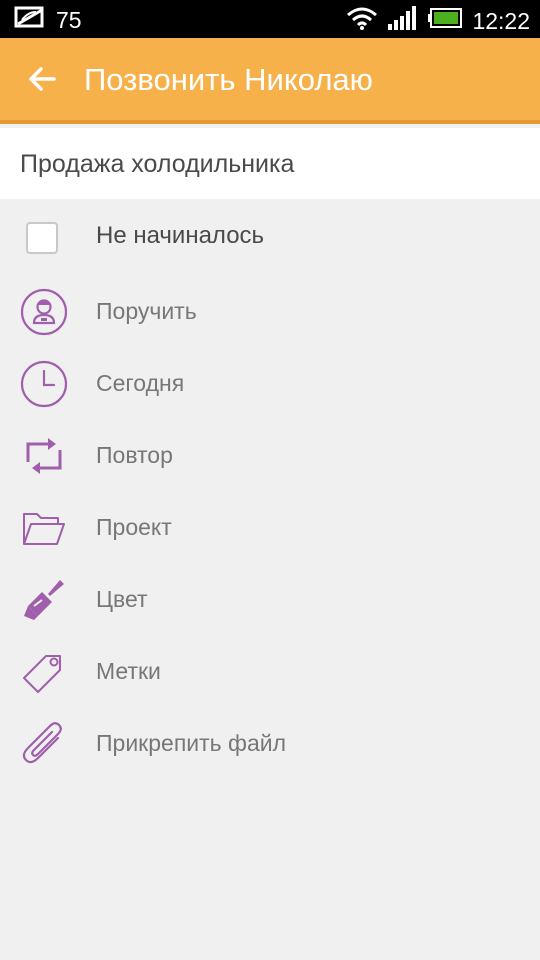 Image resolution: width=540 pixels, height=960 pixels. Describe the element at coordinates (445, 20) in the screenshot. I see `battery-icon` at that location.